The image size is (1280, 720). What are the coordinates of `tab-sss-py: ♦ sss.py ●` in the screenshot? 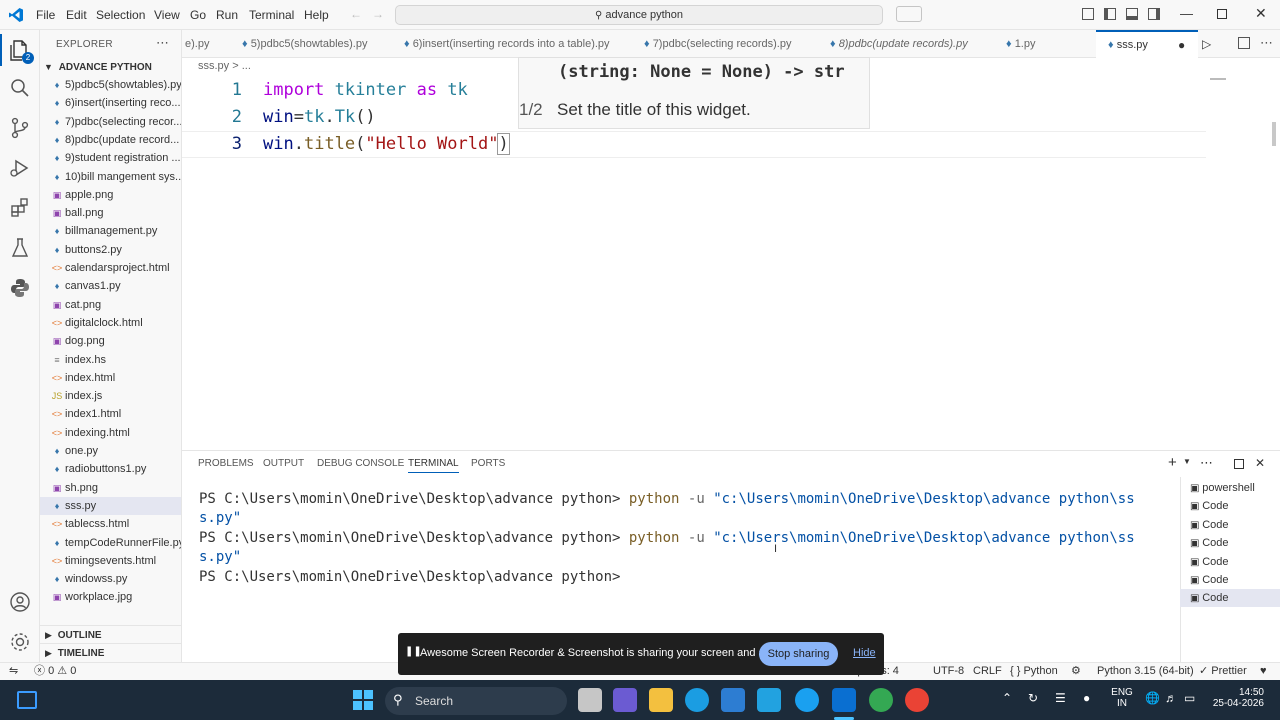 It's located at (1147, 44).